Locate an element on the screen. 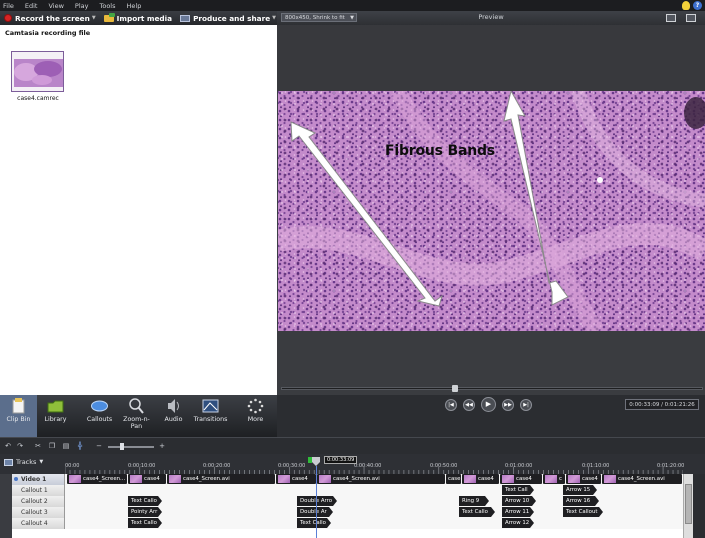  tick-label: 0:00:10:00 is located at coordinates (142, 466).